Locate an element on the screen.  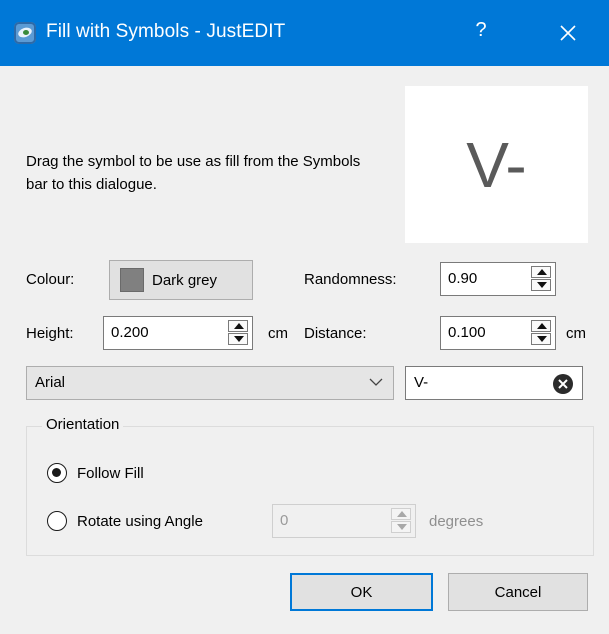
close-button is located at coordinates (568, 33).